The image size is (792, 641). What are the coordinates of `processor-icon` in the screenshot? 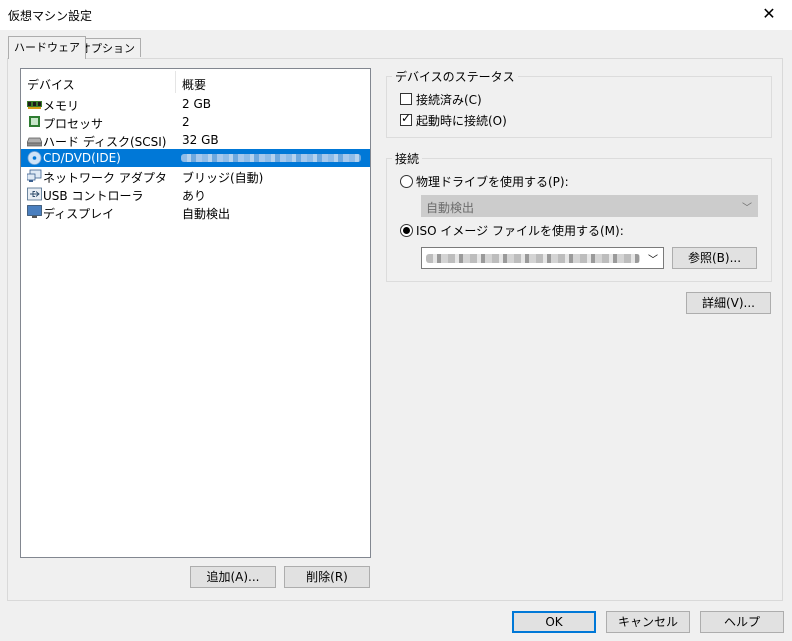 It's located at (34, 121).